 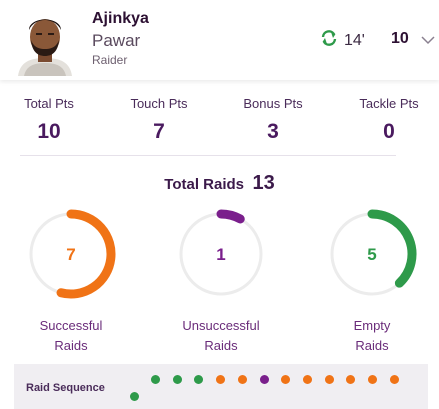 What do you see at coordinates (389, 131) in the screenshot?
I see `stat-value: 0` at bounding box center [389, 131].